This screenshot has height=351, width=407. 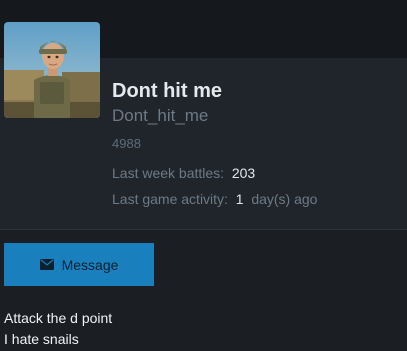 I want to click on last-week-battles-value: 203, so click(x=243, y=173).